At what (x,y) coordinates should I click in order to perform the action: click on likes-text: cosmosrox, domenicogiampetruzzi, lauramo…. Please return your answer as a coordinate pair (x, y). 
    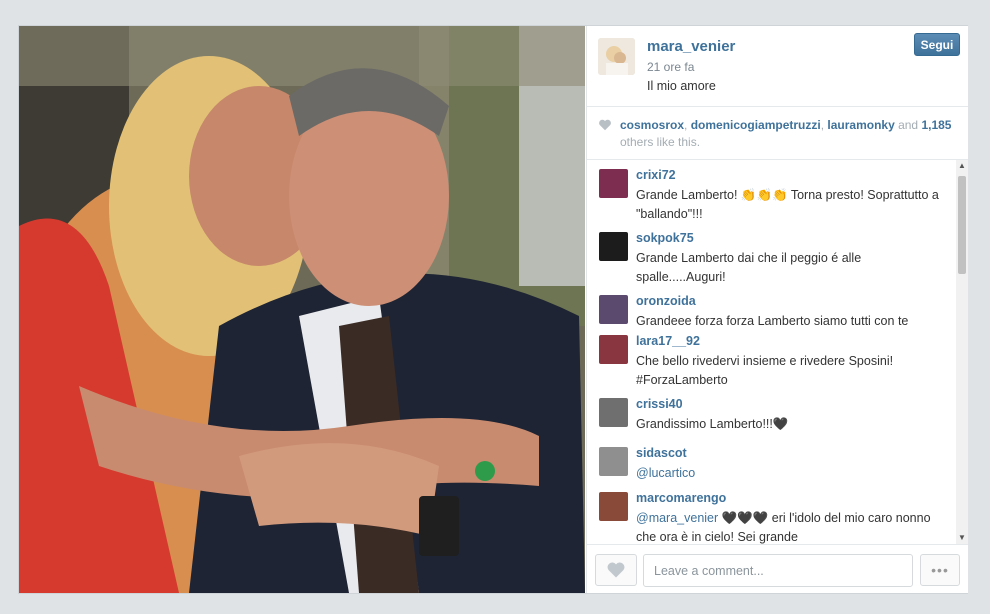
    Looking at the image, I should click on (786, 133).